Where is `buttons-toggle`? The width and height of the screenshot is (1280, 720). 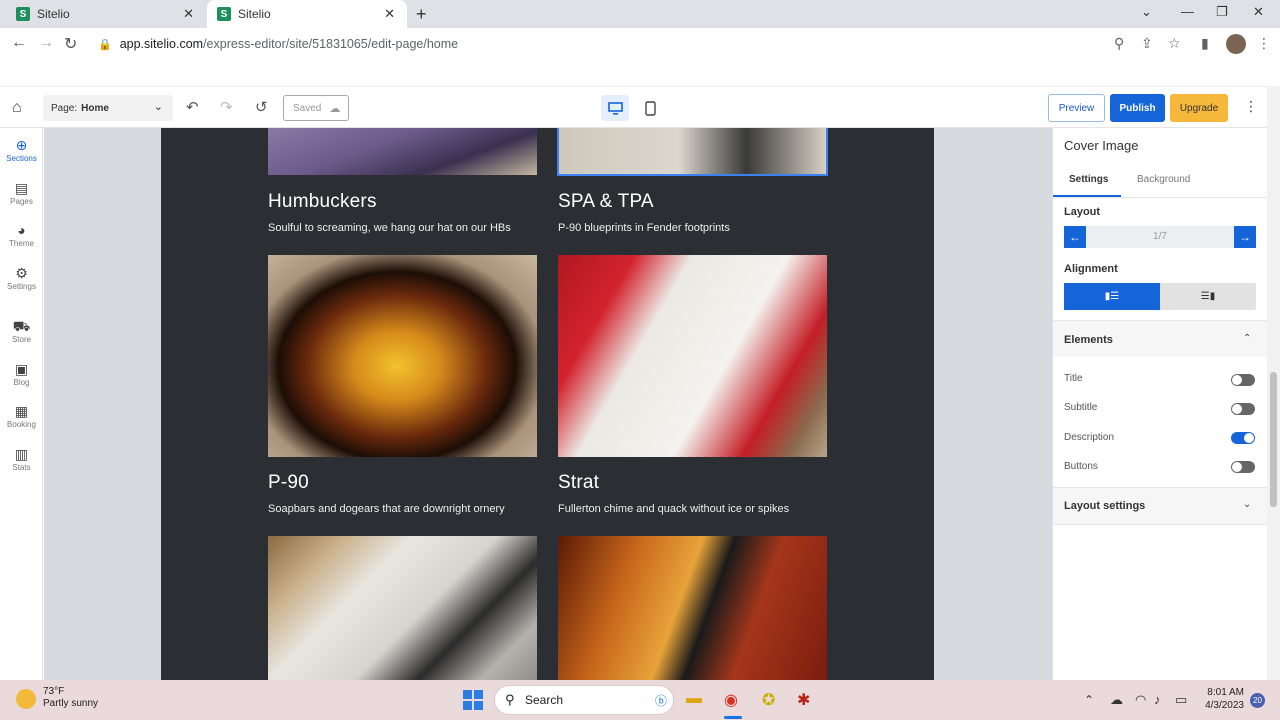
buttons-toggle is located at coordinates (1243, 467).